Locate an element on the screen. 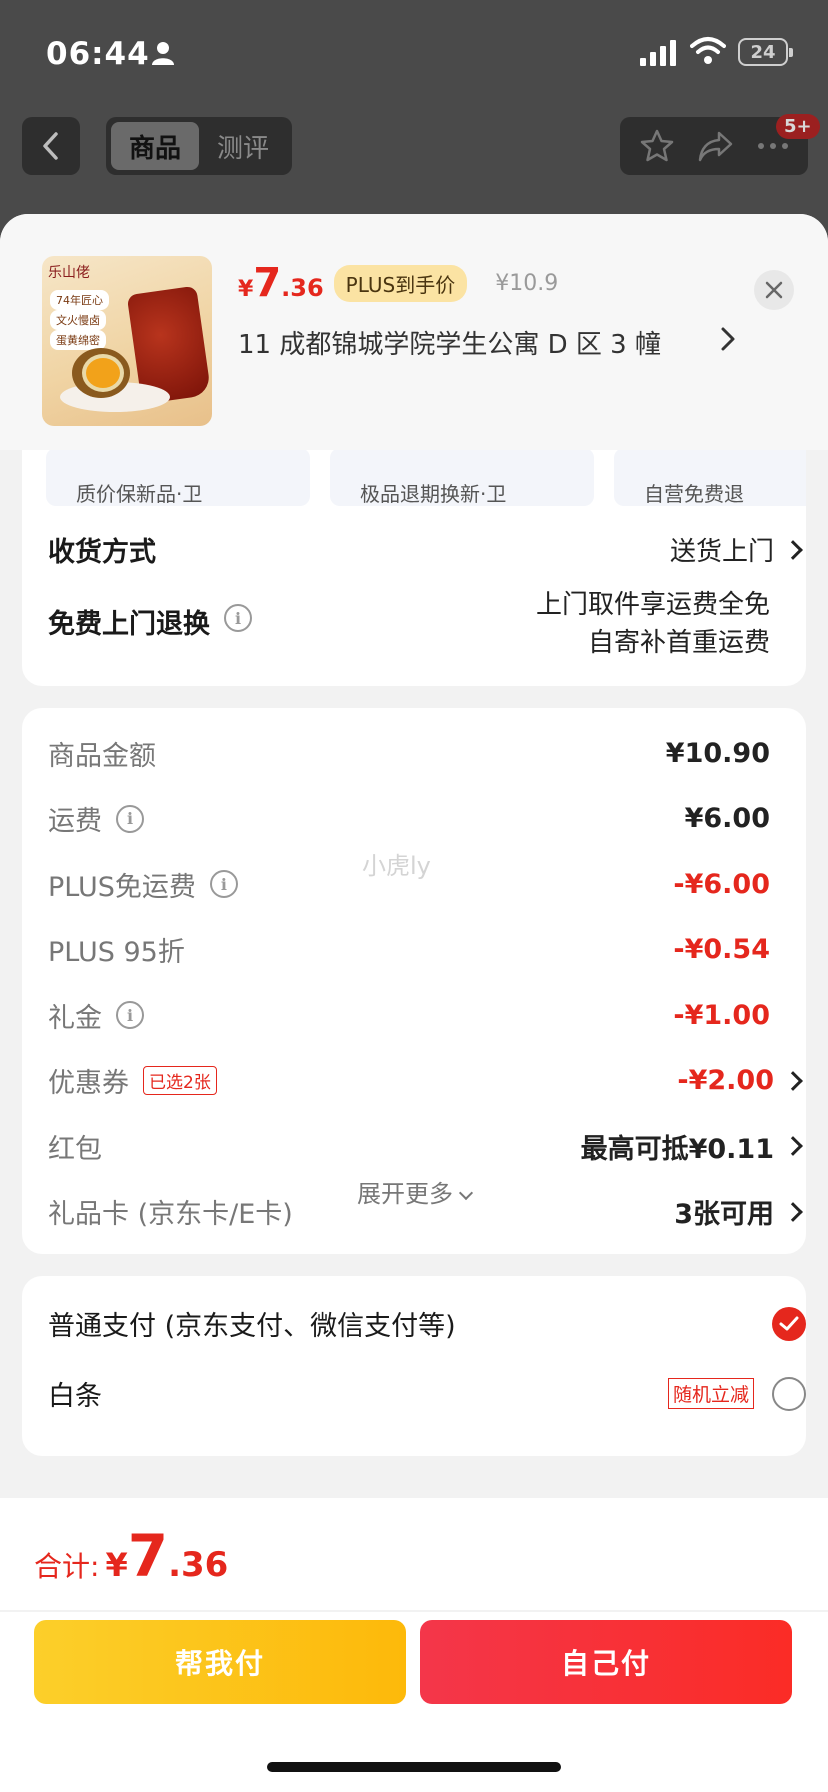 This screenshot has width=828, height=1792. payment-card: 普通支付 (京东支付、微信支付等) 白条 随机立减 is located at coordinates (414, 1366).